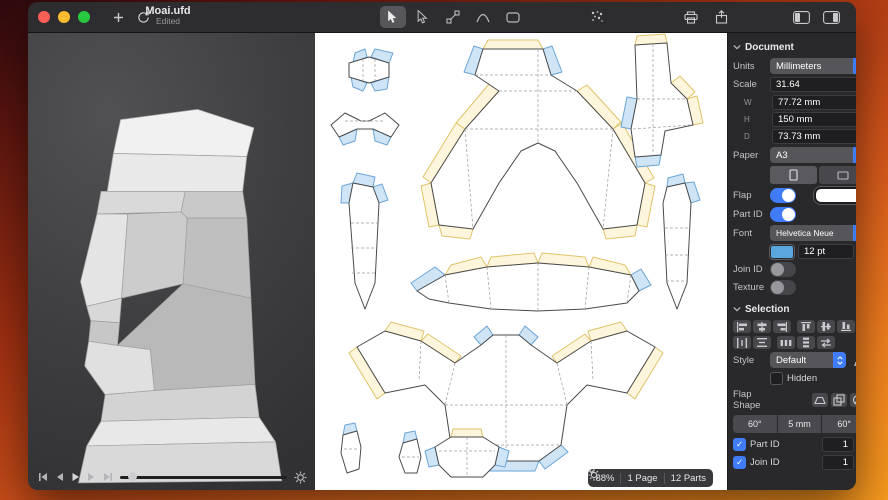 The image size is (888, 500). I want to click on font-dropdown: Helvetica Neue, so click(813, 233).